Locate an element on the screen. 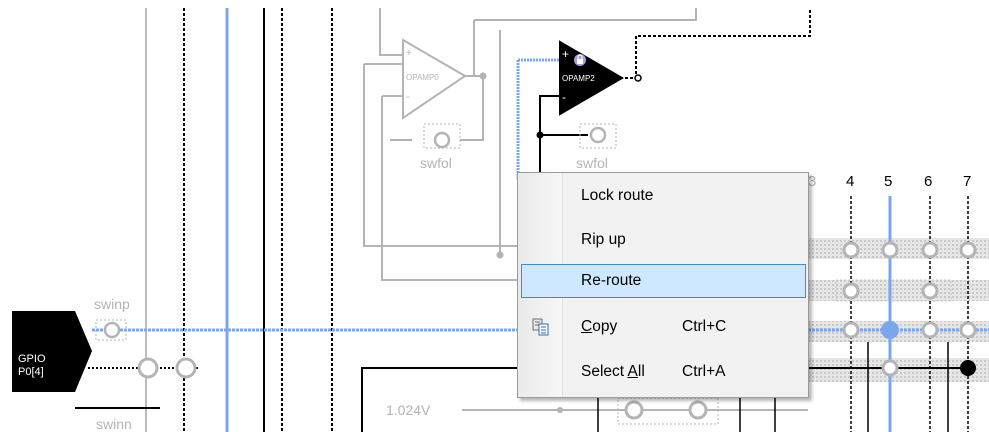 The width and height of the screenshot is (989, 432). opamp2: + OPAMP2 - is located at coordinates (591, 78).